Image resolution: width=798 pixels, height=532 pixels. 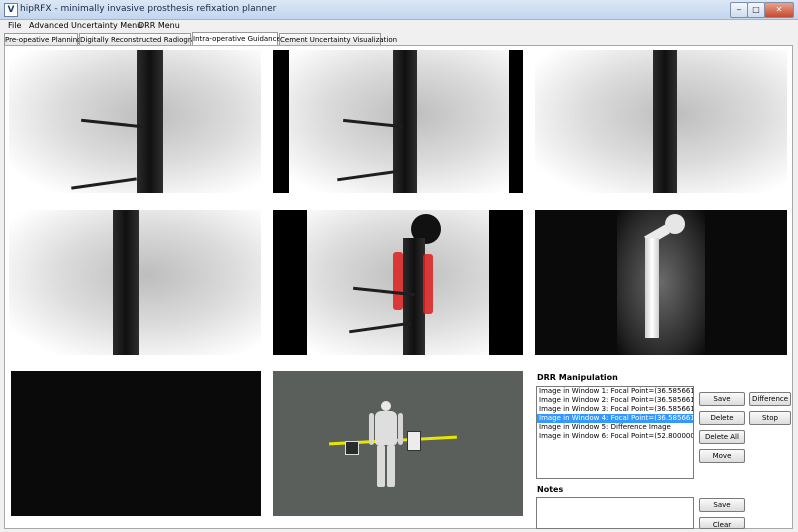 I want to click on menu-bar: File Advanced Uncertainty Menu DRR Menu, so click(x=399, y=26).